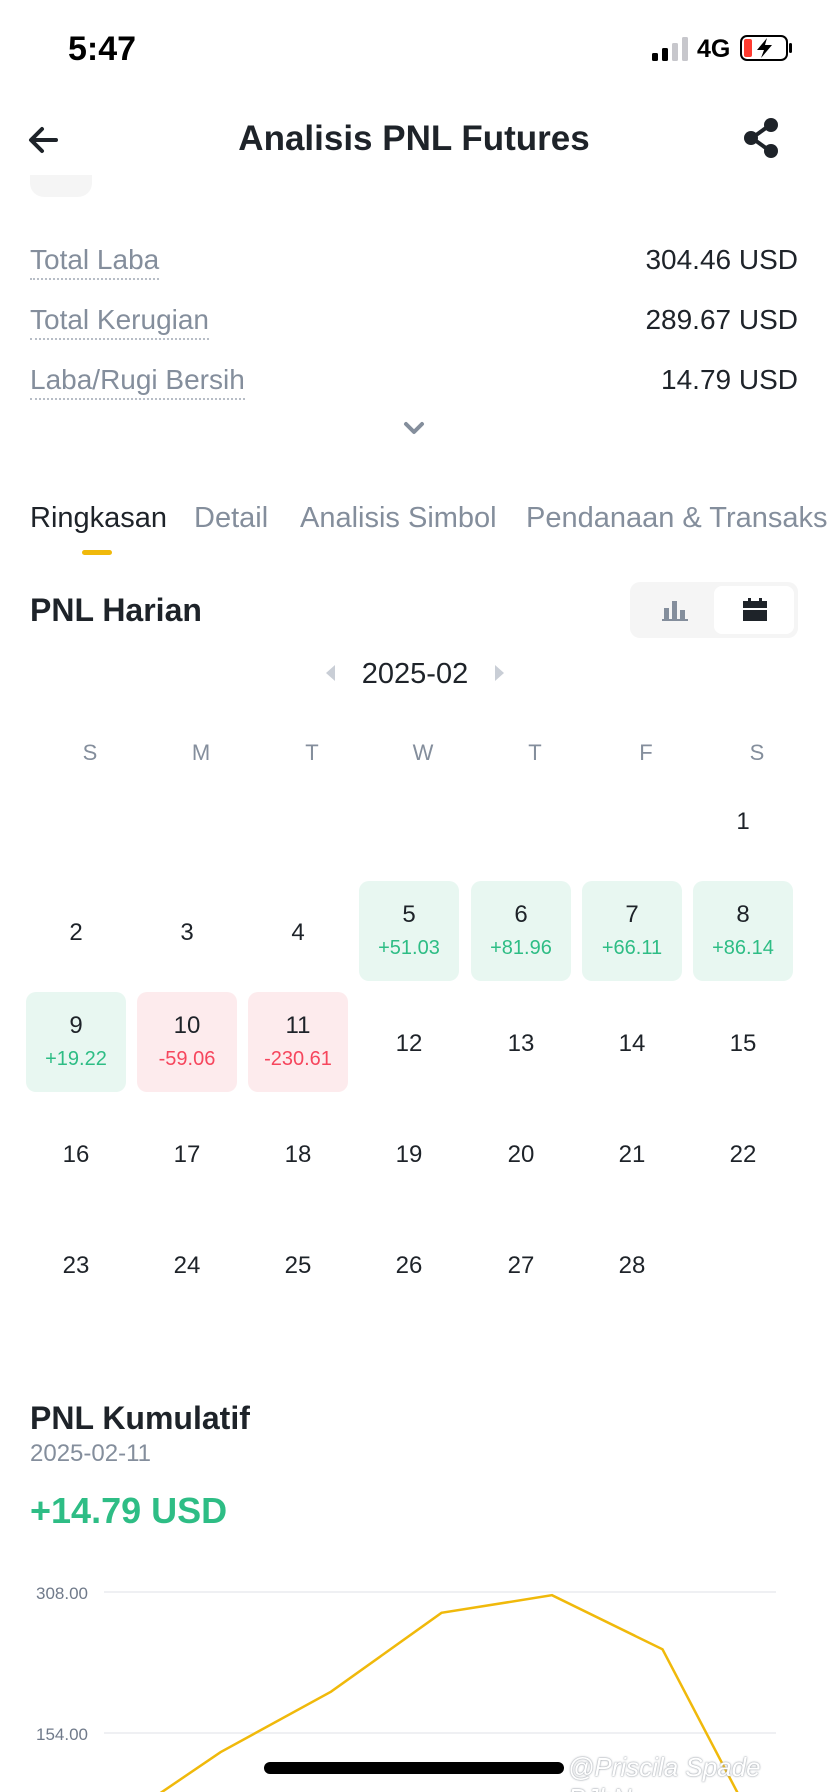 This screenshot has width=828, height=1792. I want to click on calendar-day: 1, so click(743, 820).